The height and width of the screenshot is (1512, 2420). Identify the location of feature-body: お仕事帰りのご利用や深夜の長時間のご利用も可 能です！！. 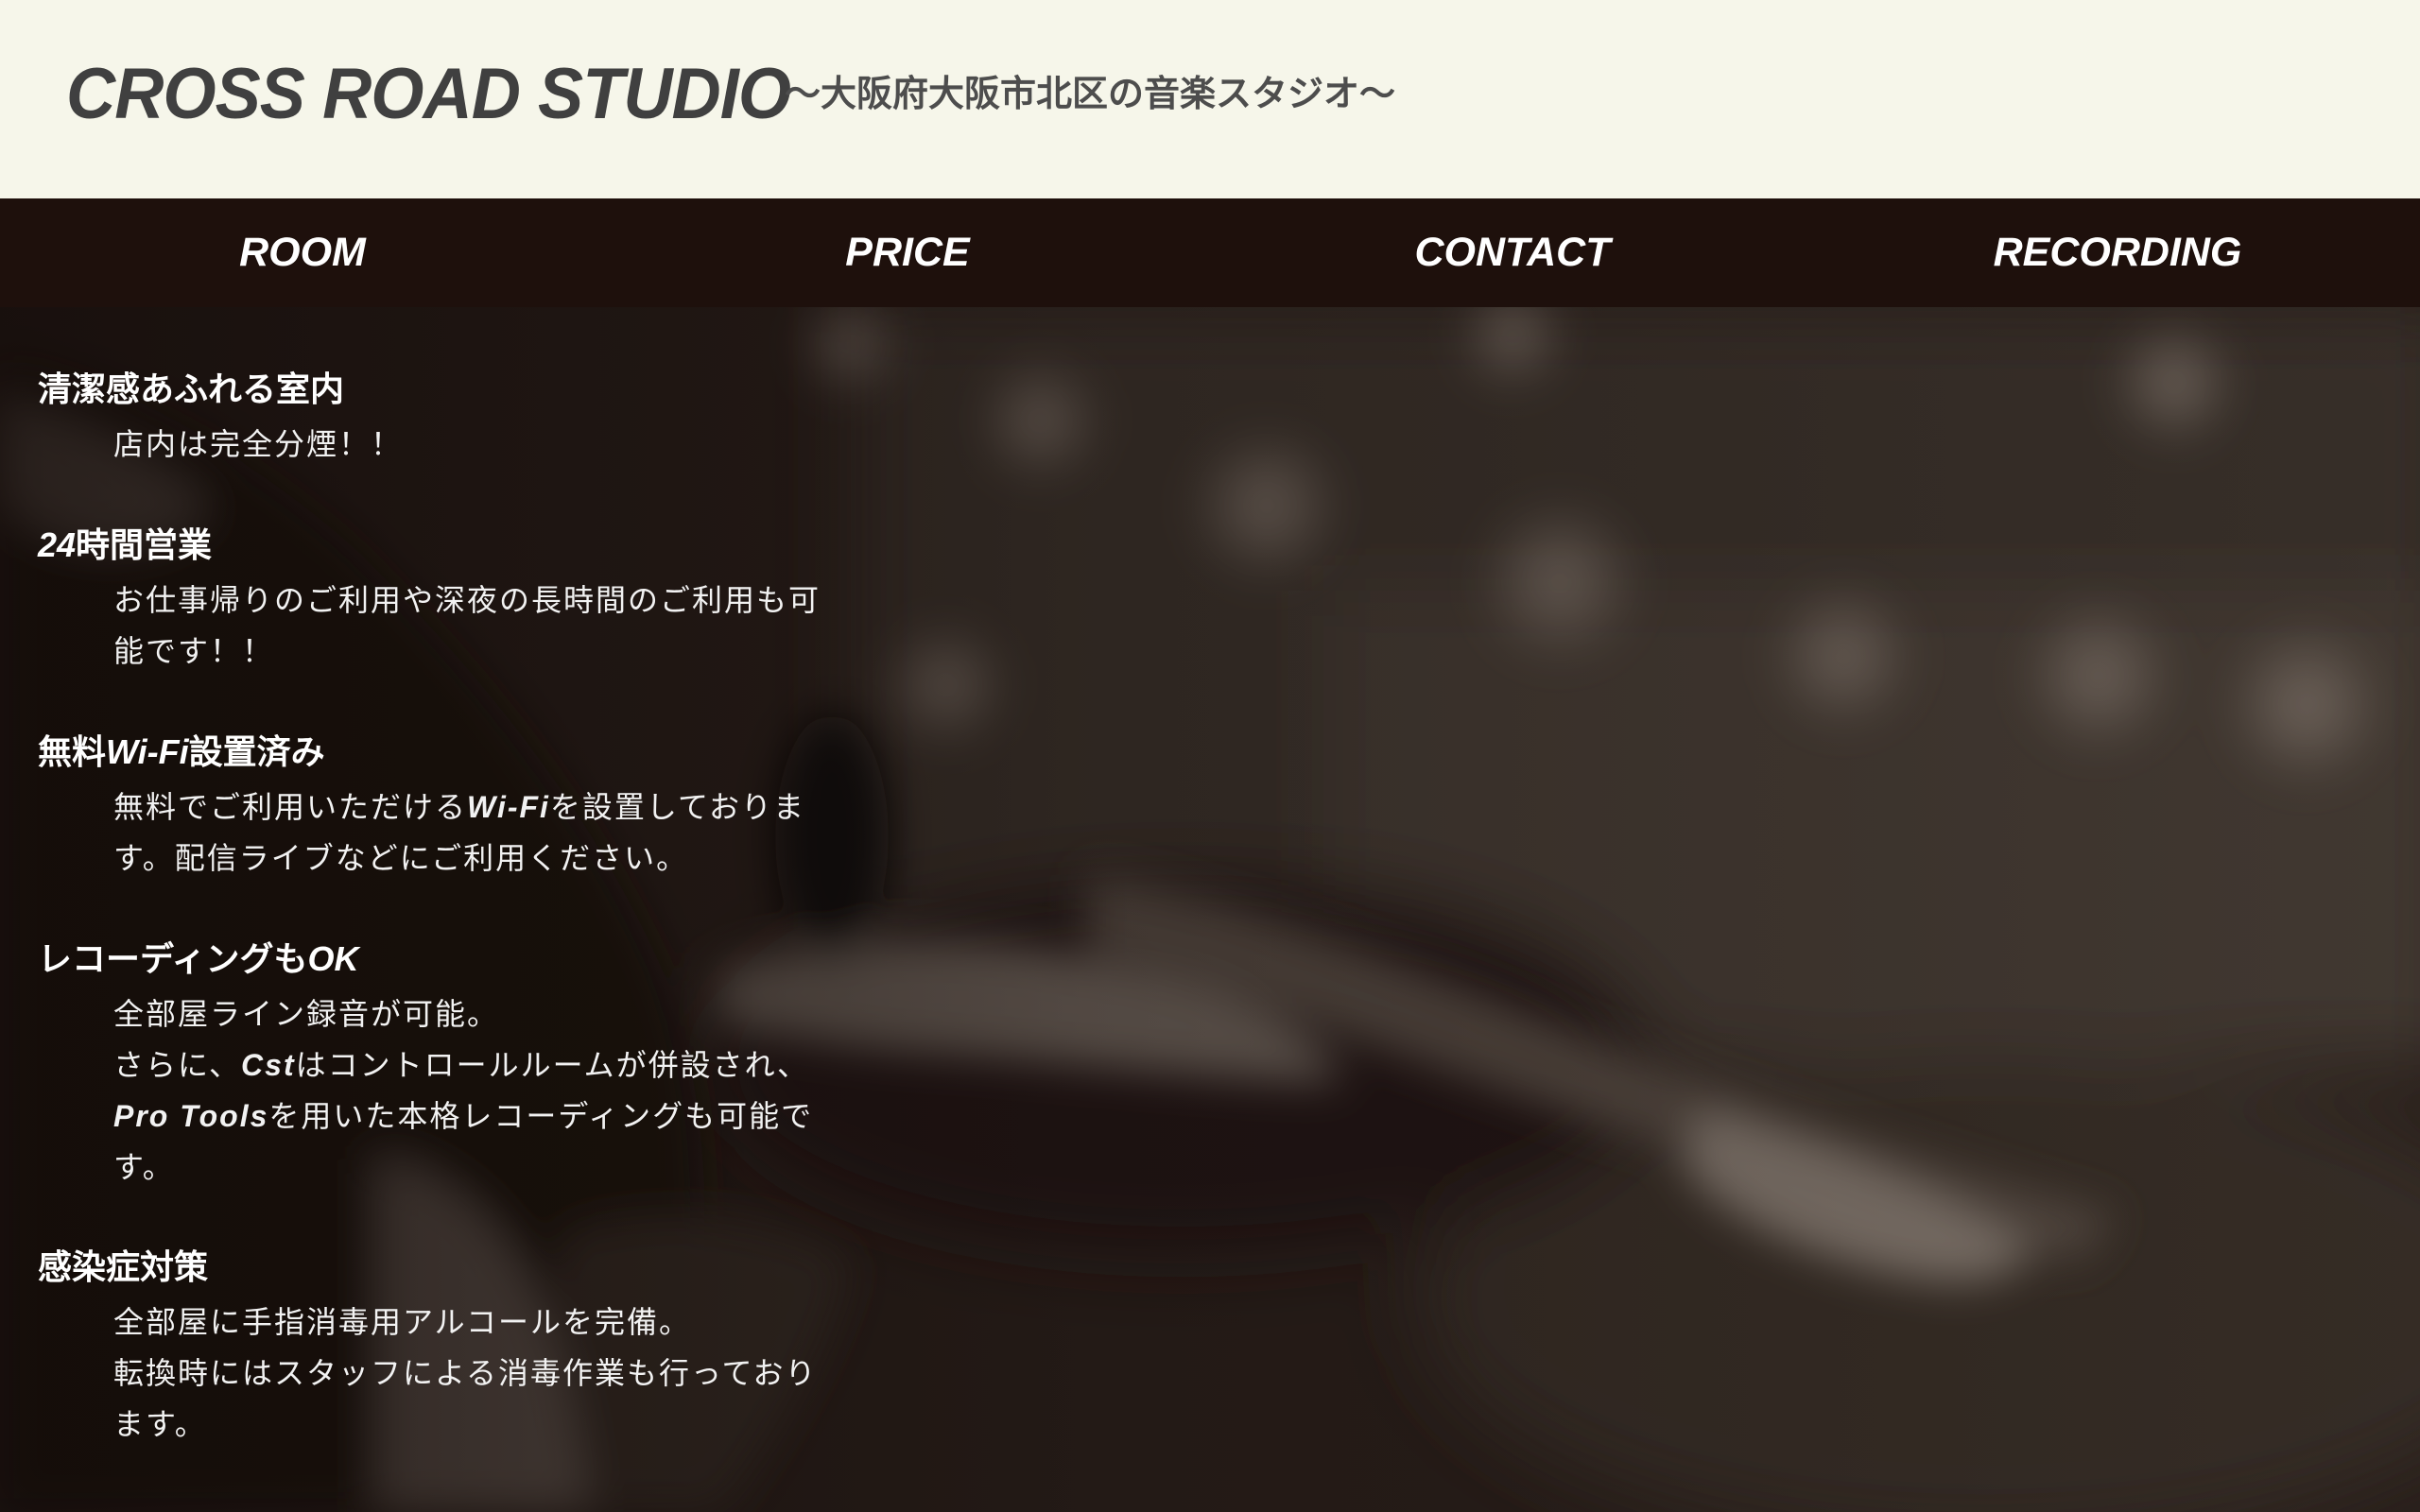
(430, 626).